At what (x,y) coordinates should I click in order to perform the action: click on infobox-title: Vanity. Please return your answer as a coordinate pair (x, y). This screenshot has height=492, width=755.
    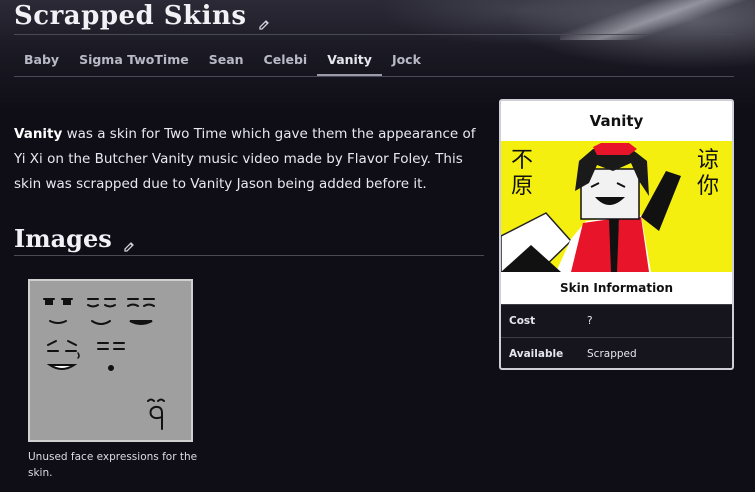
    Looking at the image, I should click on (616, 121).